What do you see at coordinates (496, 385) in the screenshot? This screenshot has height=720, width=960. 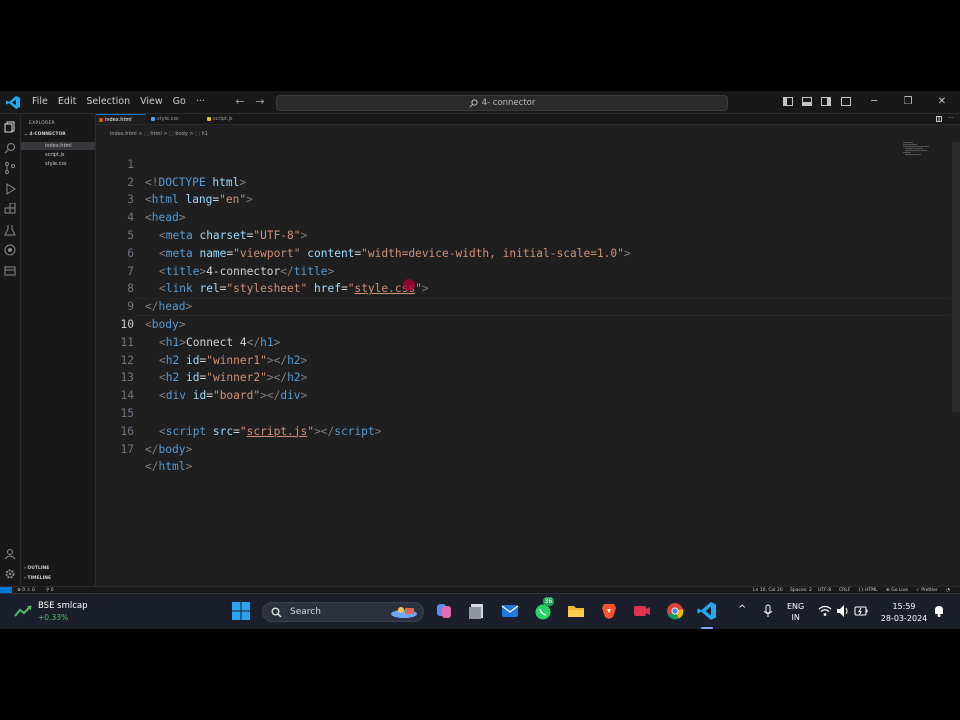 I see `code-line-14: 14` at bounding box center [496, 385].